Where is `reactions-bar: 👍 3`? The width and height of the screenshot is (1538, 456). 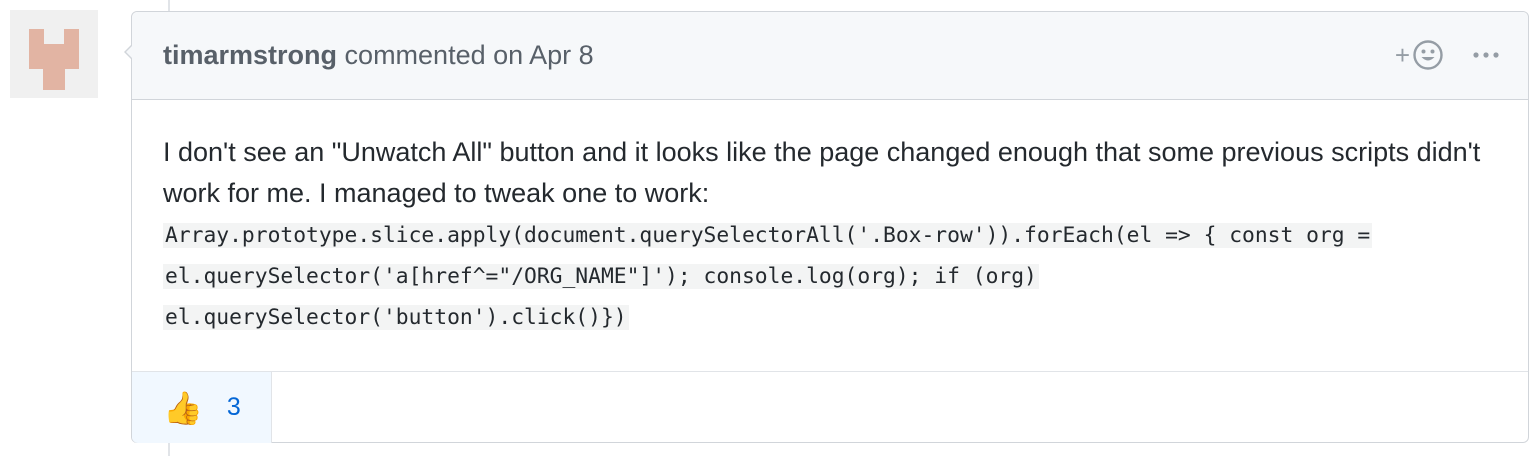
reactions-bar: 👍 3 is located at coordinates (830, 407).